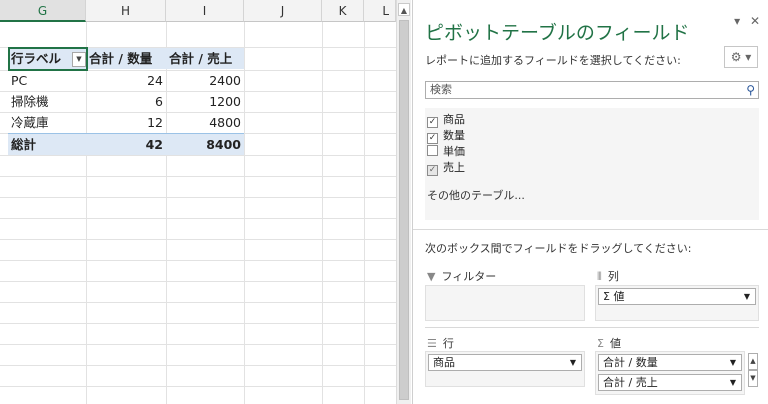 The width and height of the screenshot is (768, 404). What do you see at coordinates (343, 11) in the screenshot?
I see `column-header-k: K` at bounding box center [343, 11].